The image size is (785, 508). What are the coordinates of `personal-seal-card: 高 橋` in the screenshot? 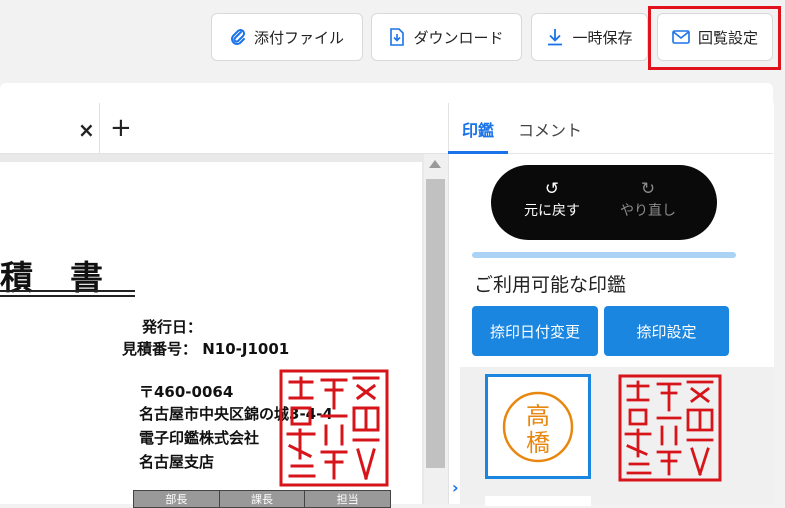 It's located at (538, 426).